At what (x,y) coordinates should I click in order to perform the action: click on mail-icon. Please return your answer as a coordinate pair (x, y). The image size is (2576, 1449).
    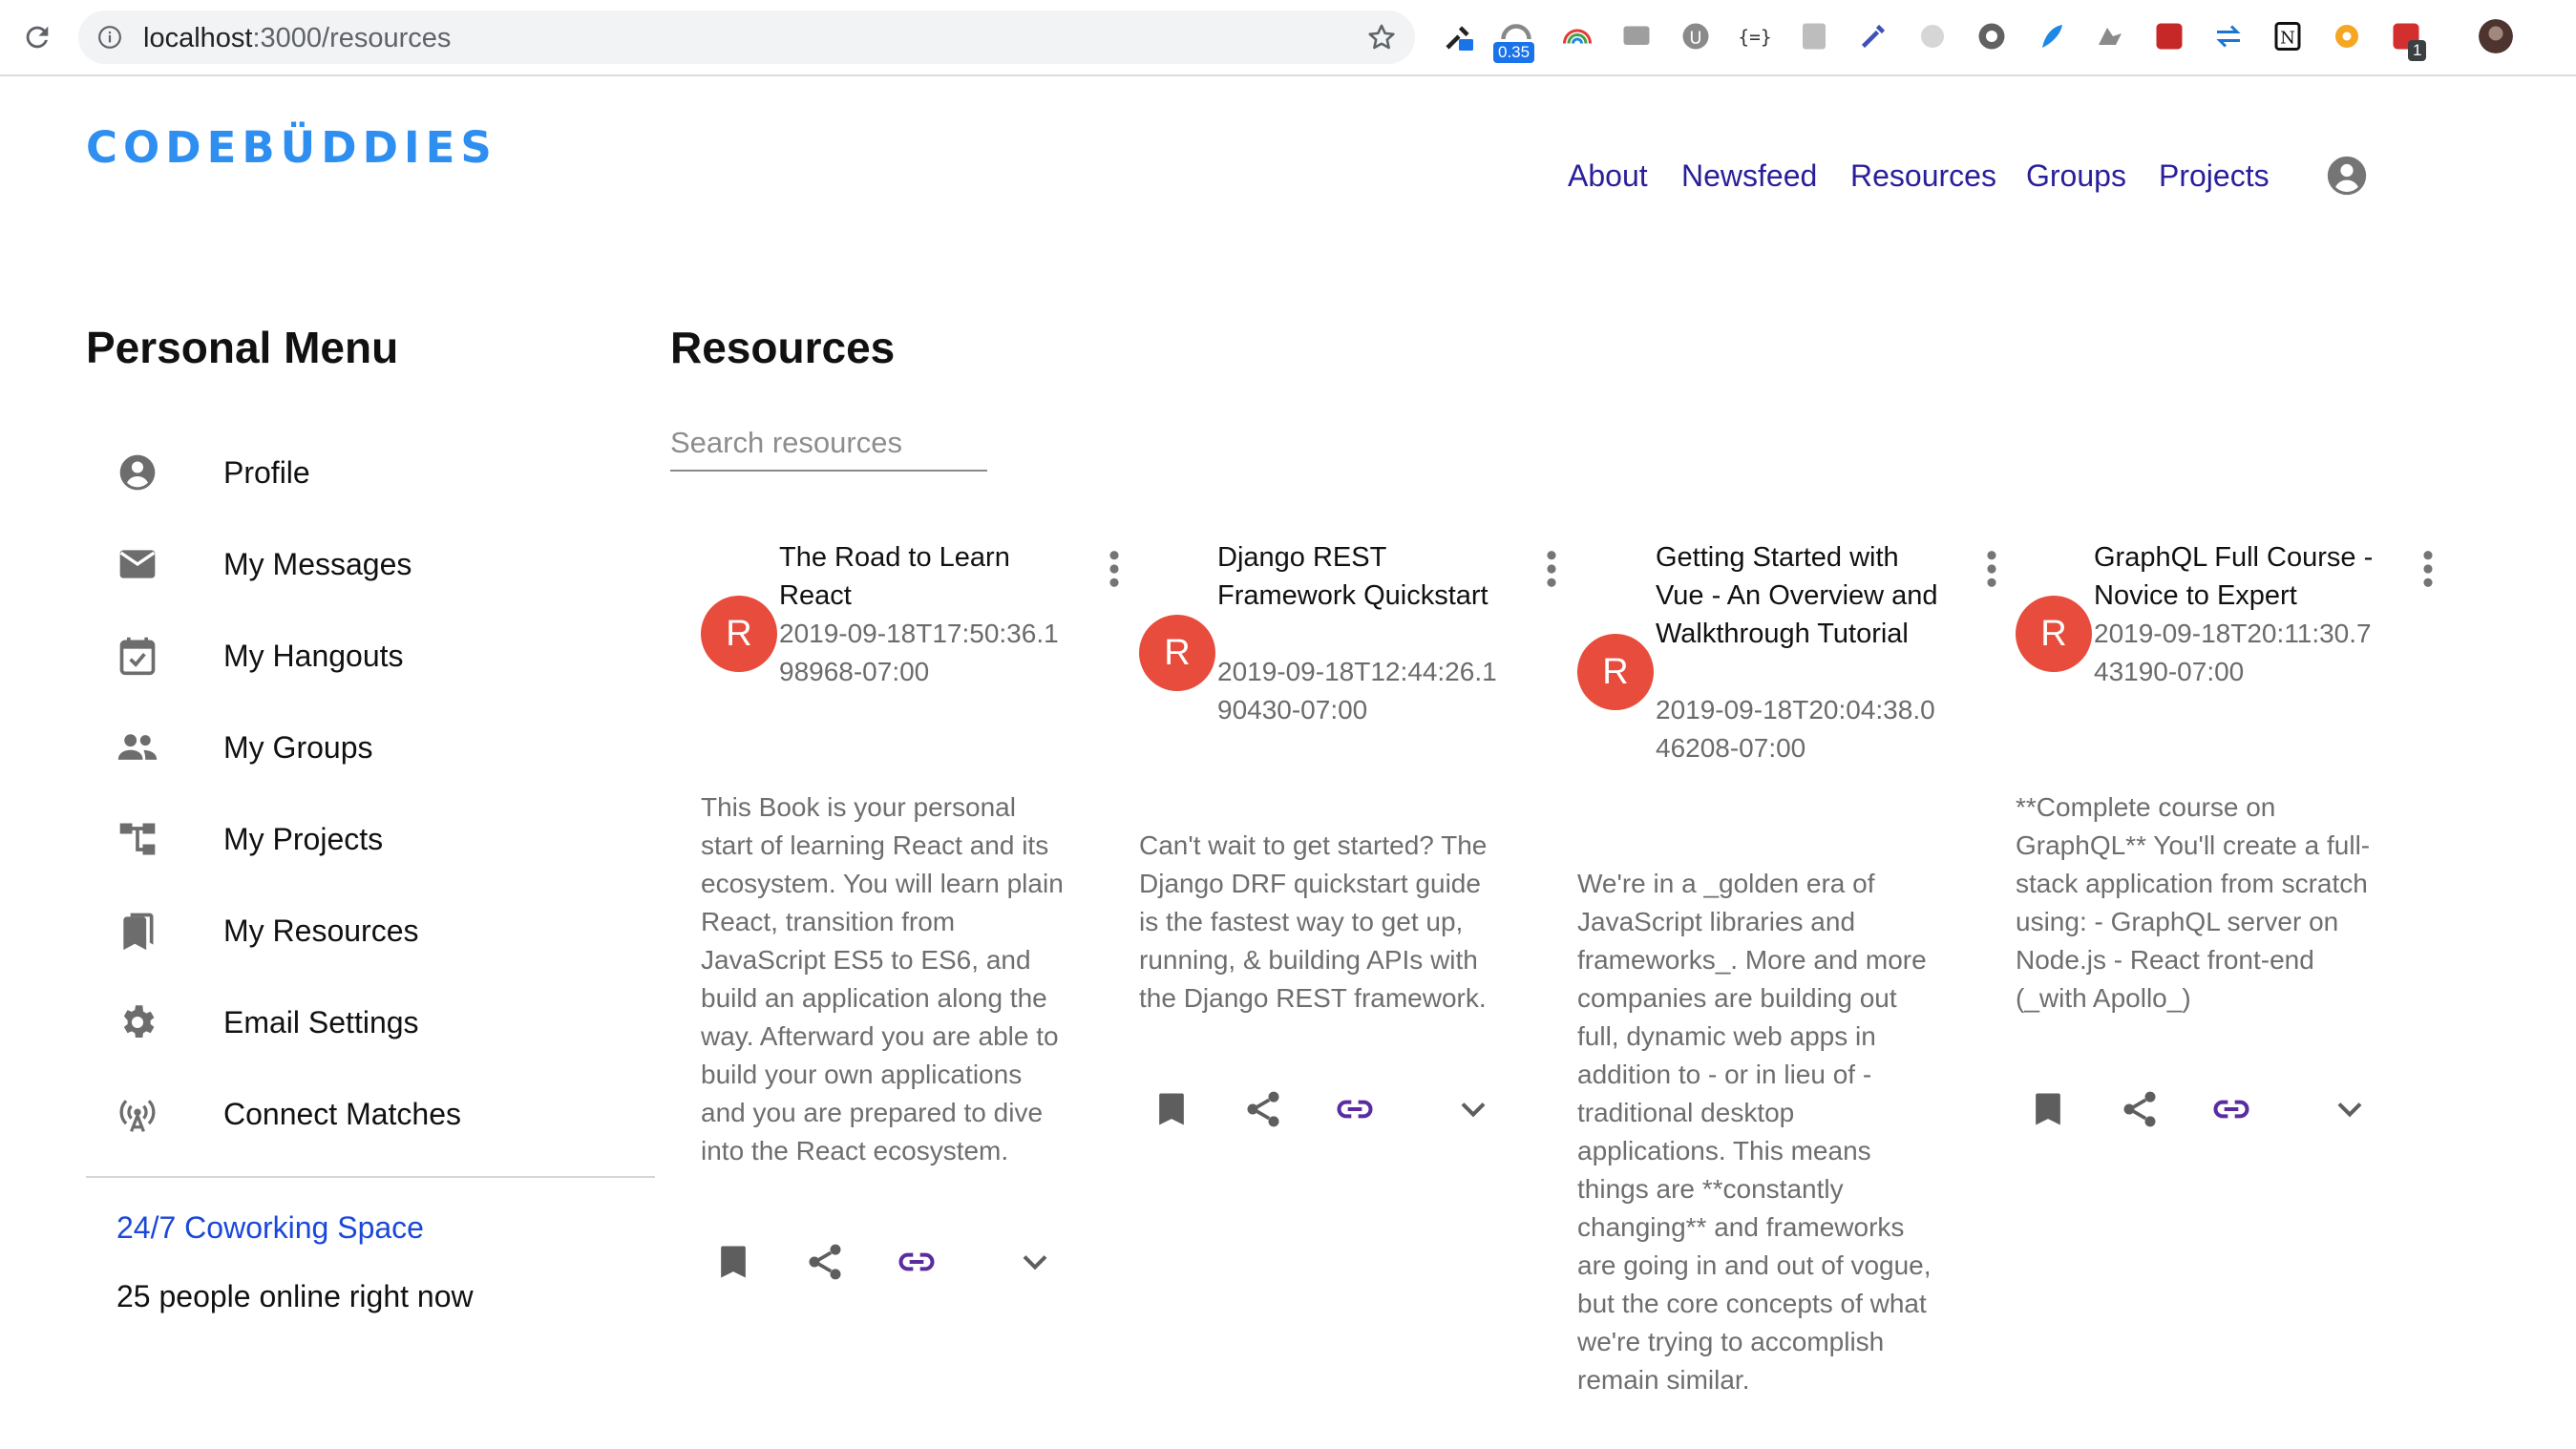
    Looking at the image, I should click on (137, 564).